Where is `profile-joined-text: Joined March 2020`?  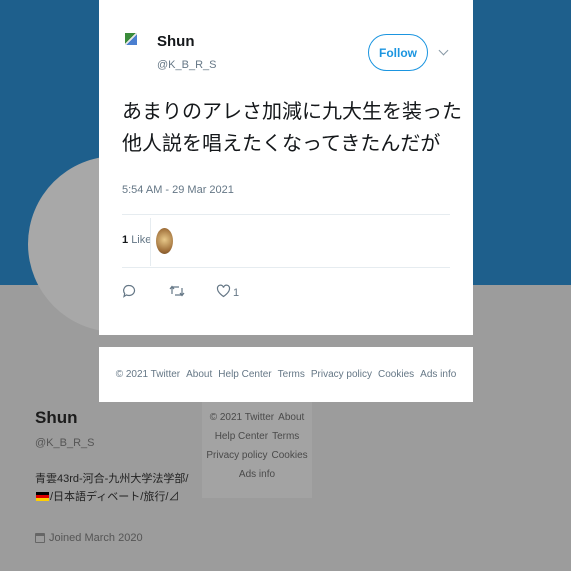 profile-joined-text: Joined March 2020 is located at coordinates (96, 538).